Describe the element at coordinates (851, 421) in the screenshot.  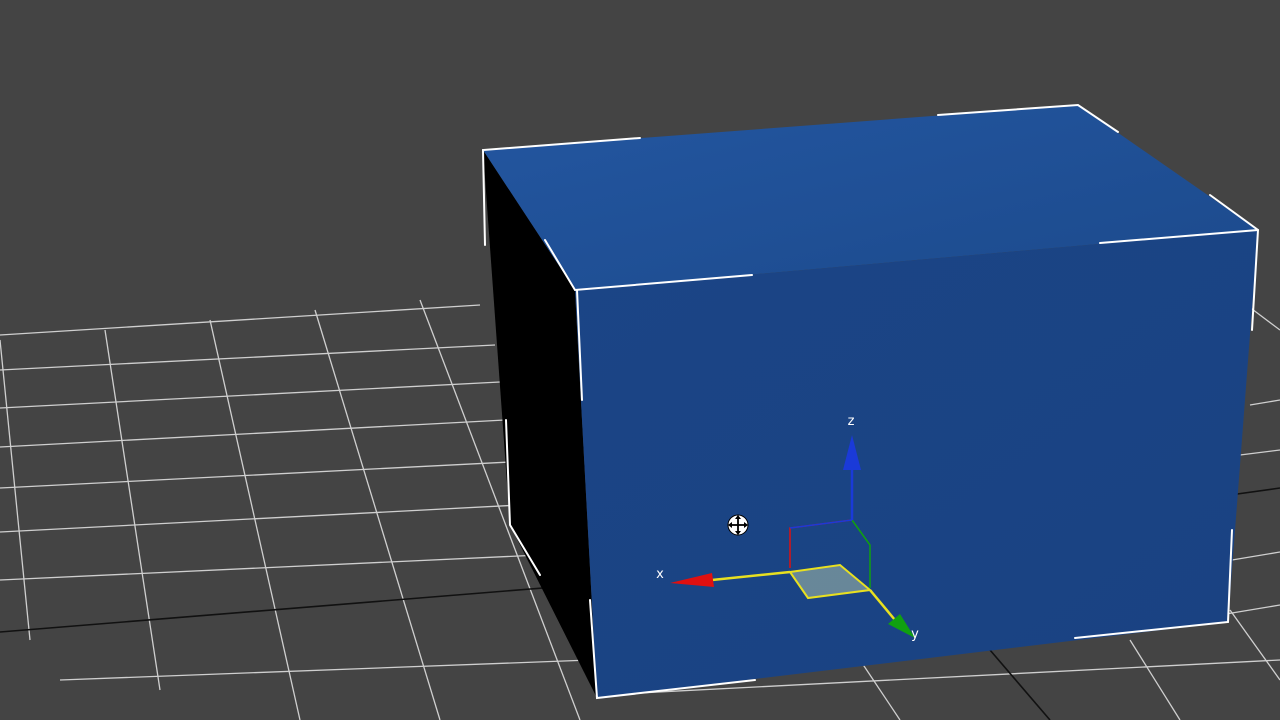
I see `z-axis-label: z` at that location.